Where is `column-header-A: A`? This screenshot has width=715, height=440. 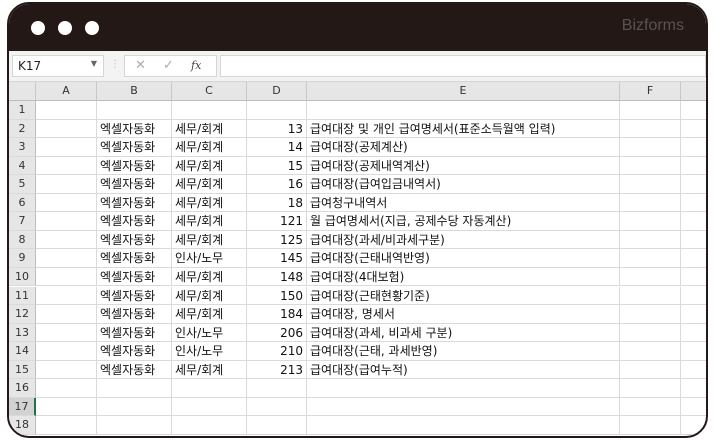
column-header-A: A is located at coordinates (66, 91).